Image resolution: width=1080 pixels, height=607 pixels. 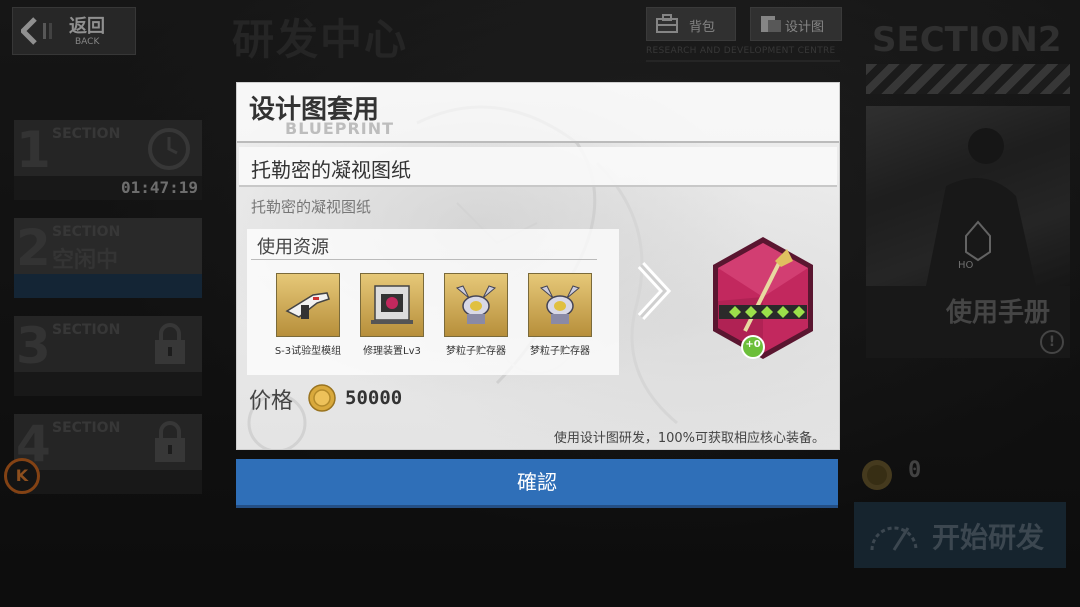 What do you see at coordinates (392, 305) in the screenshot?
I see `repair-device-icon` at bounding box center [392, 305].